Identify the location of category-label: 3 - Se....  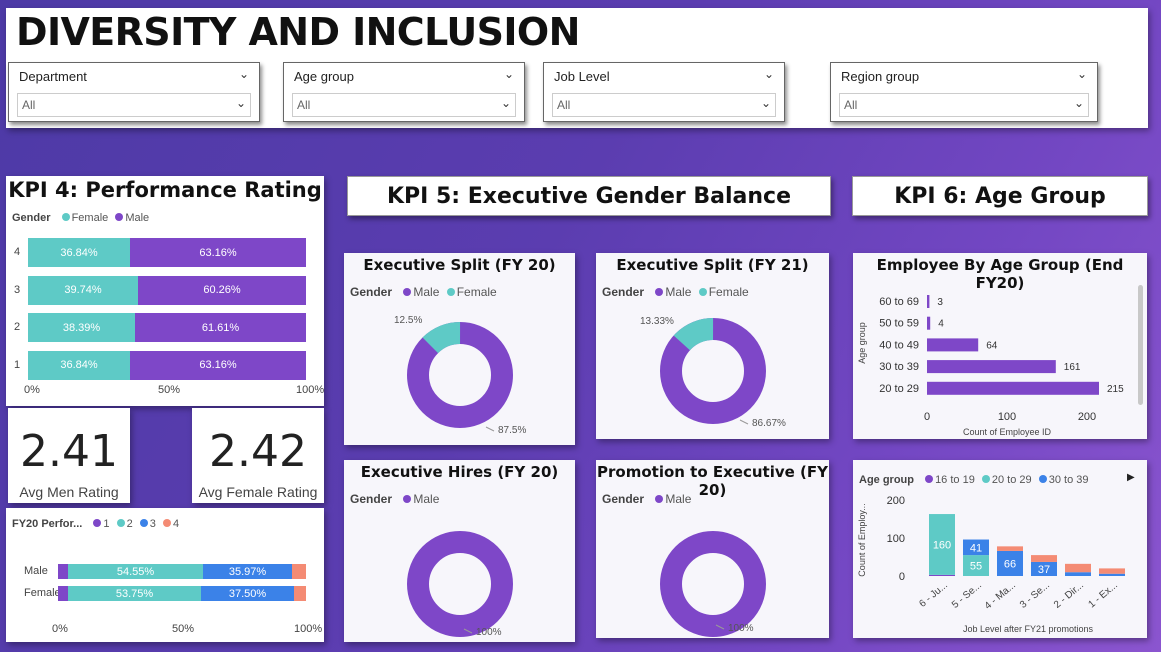
(1035, 595).